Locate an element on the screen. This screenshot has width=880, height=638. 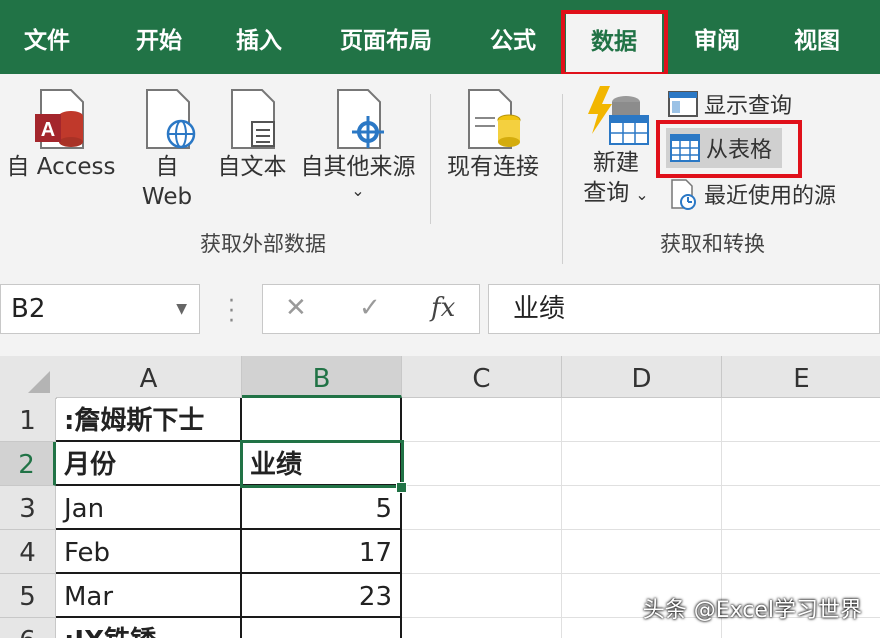
cell-e2 is located at coordinates (801, 464).